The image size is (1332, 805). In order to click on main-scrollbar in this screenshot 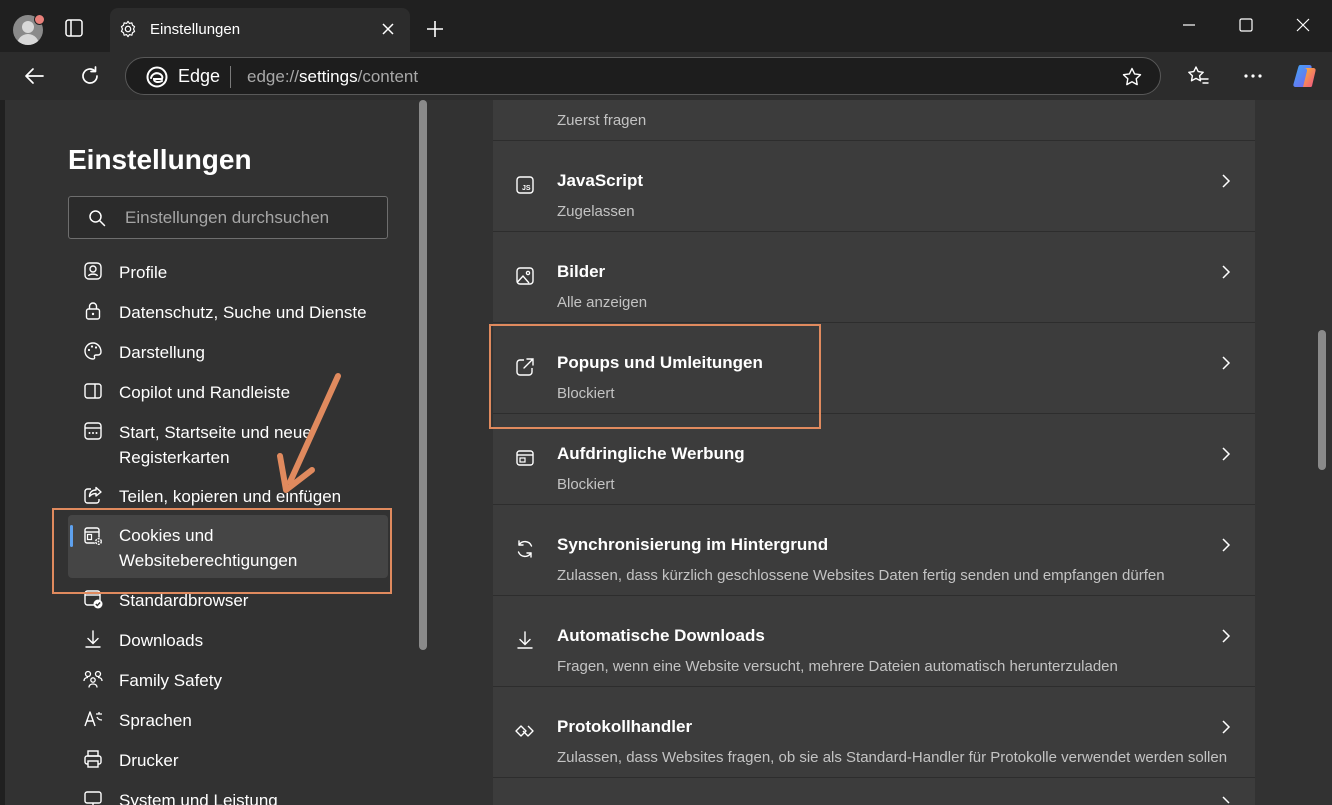, I will do `click(1322, 400)`.